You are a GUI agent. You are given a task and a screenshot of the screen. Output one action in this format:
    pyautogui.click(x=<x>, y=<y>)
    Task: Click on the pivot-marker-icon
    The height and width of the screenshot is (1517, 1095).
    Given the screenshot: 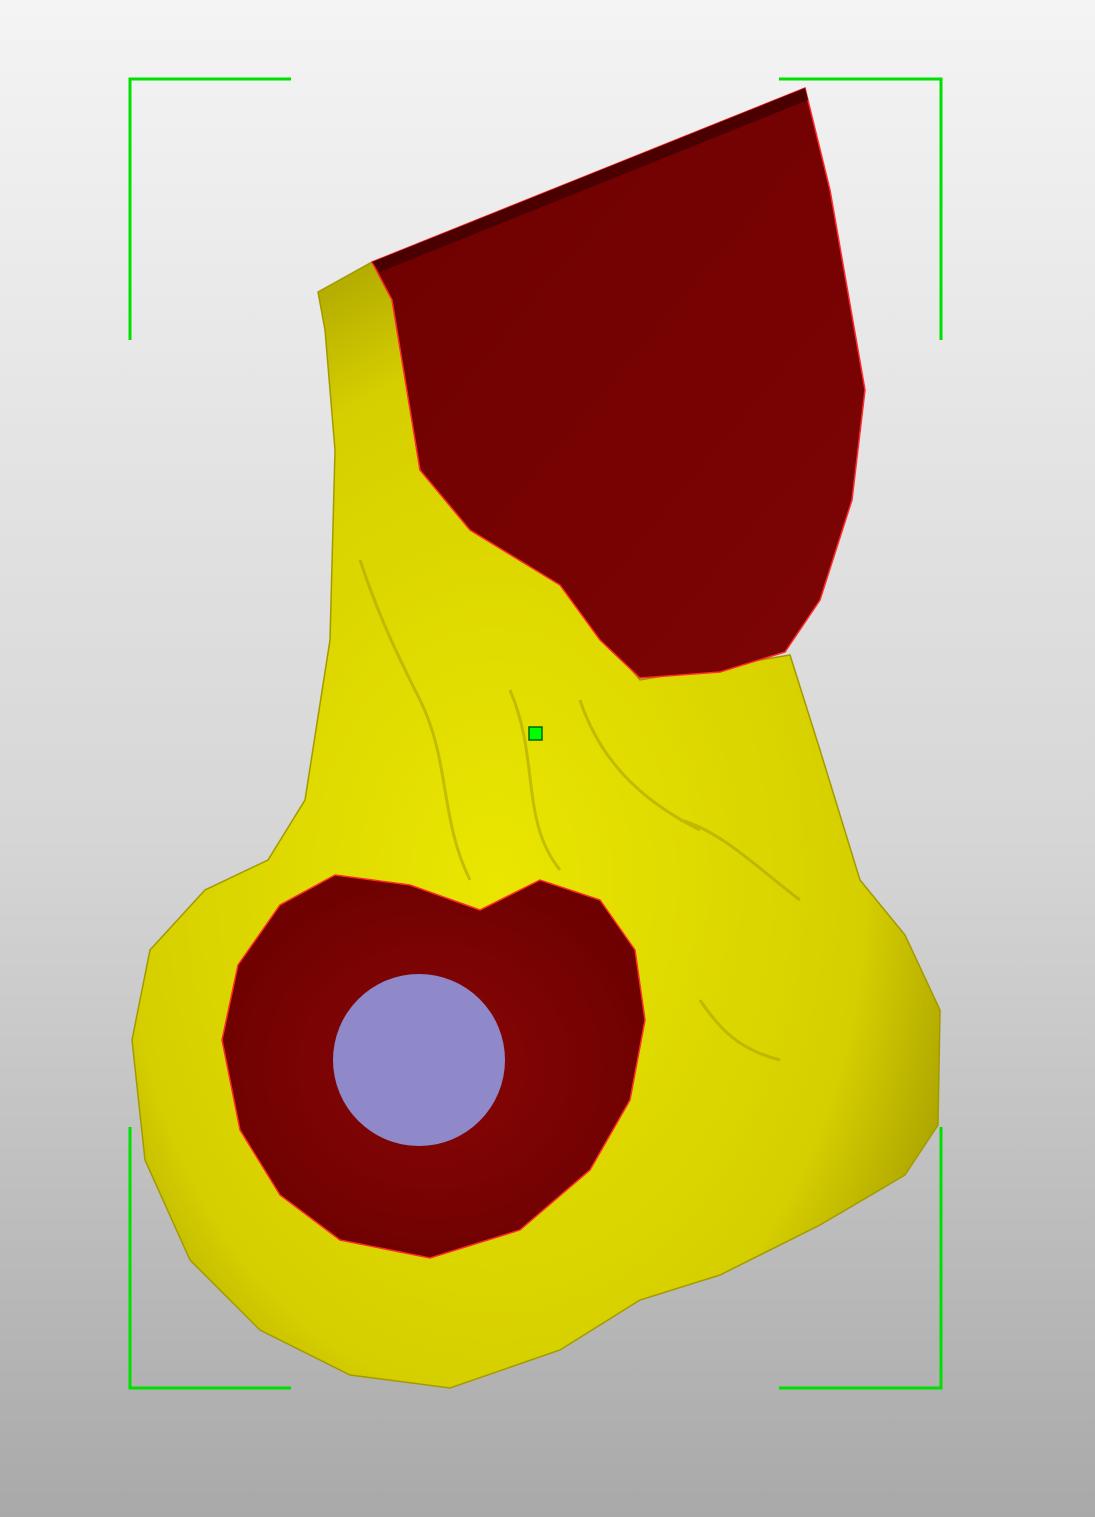 What is the action you would take?
    pyautogui.click(x=535, y=733)
    